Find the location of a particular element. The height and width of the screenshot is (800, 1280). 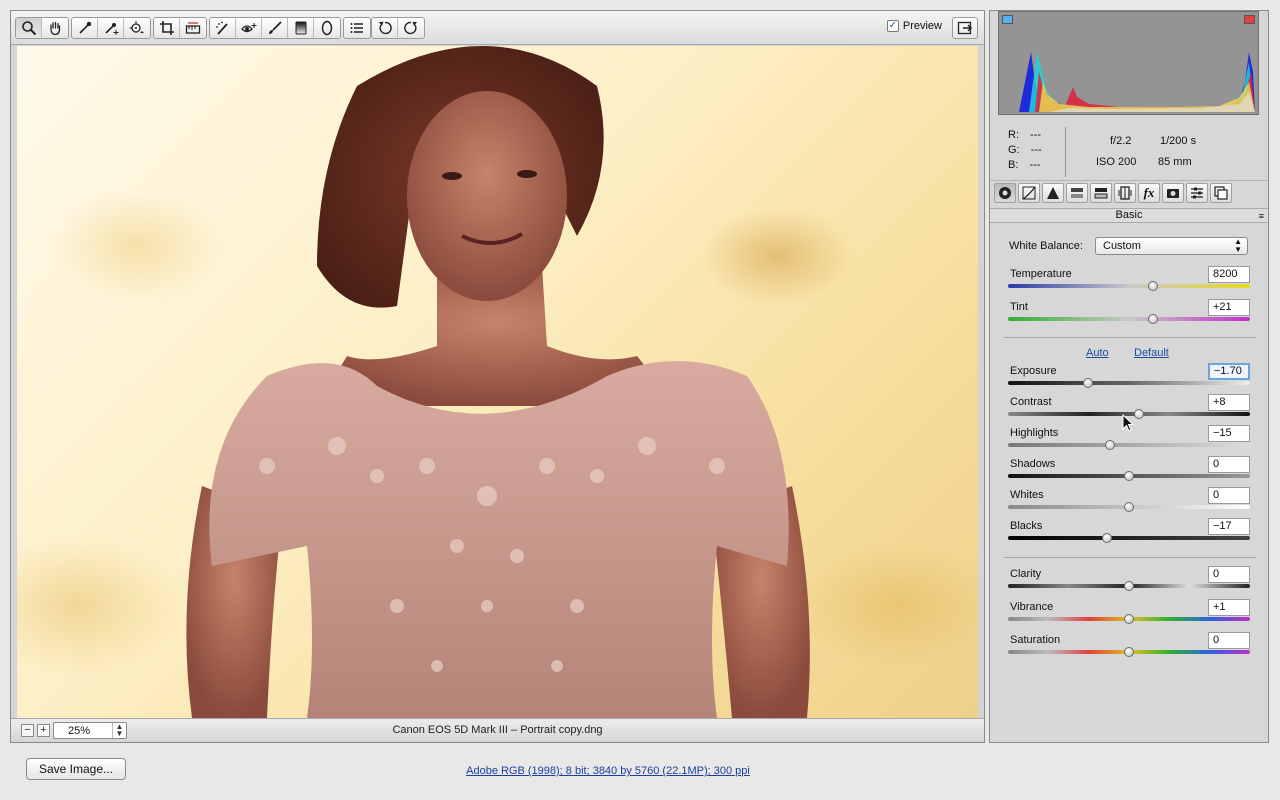

targeted-adjustment-tool-button is located at coordinates (137, 28).